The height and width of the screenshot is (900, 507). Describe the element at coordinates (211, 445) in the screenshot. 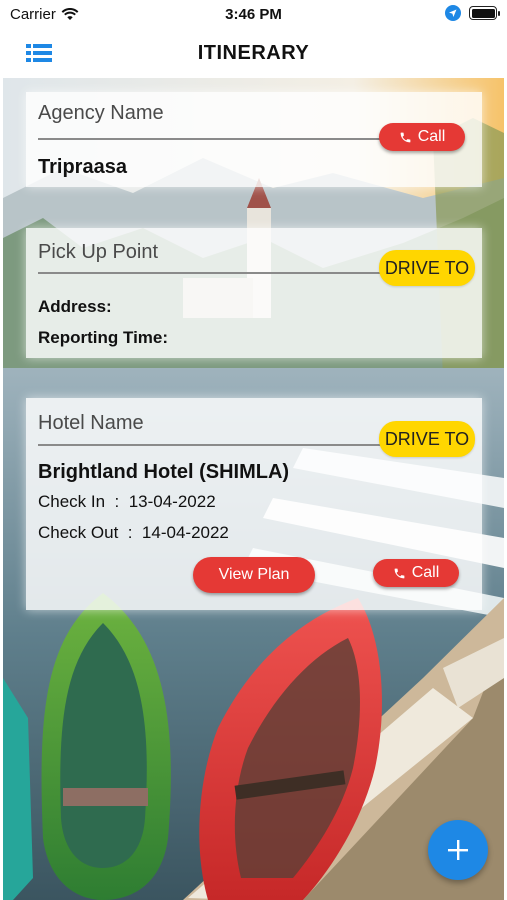

I see `hotel-divider` at that location.